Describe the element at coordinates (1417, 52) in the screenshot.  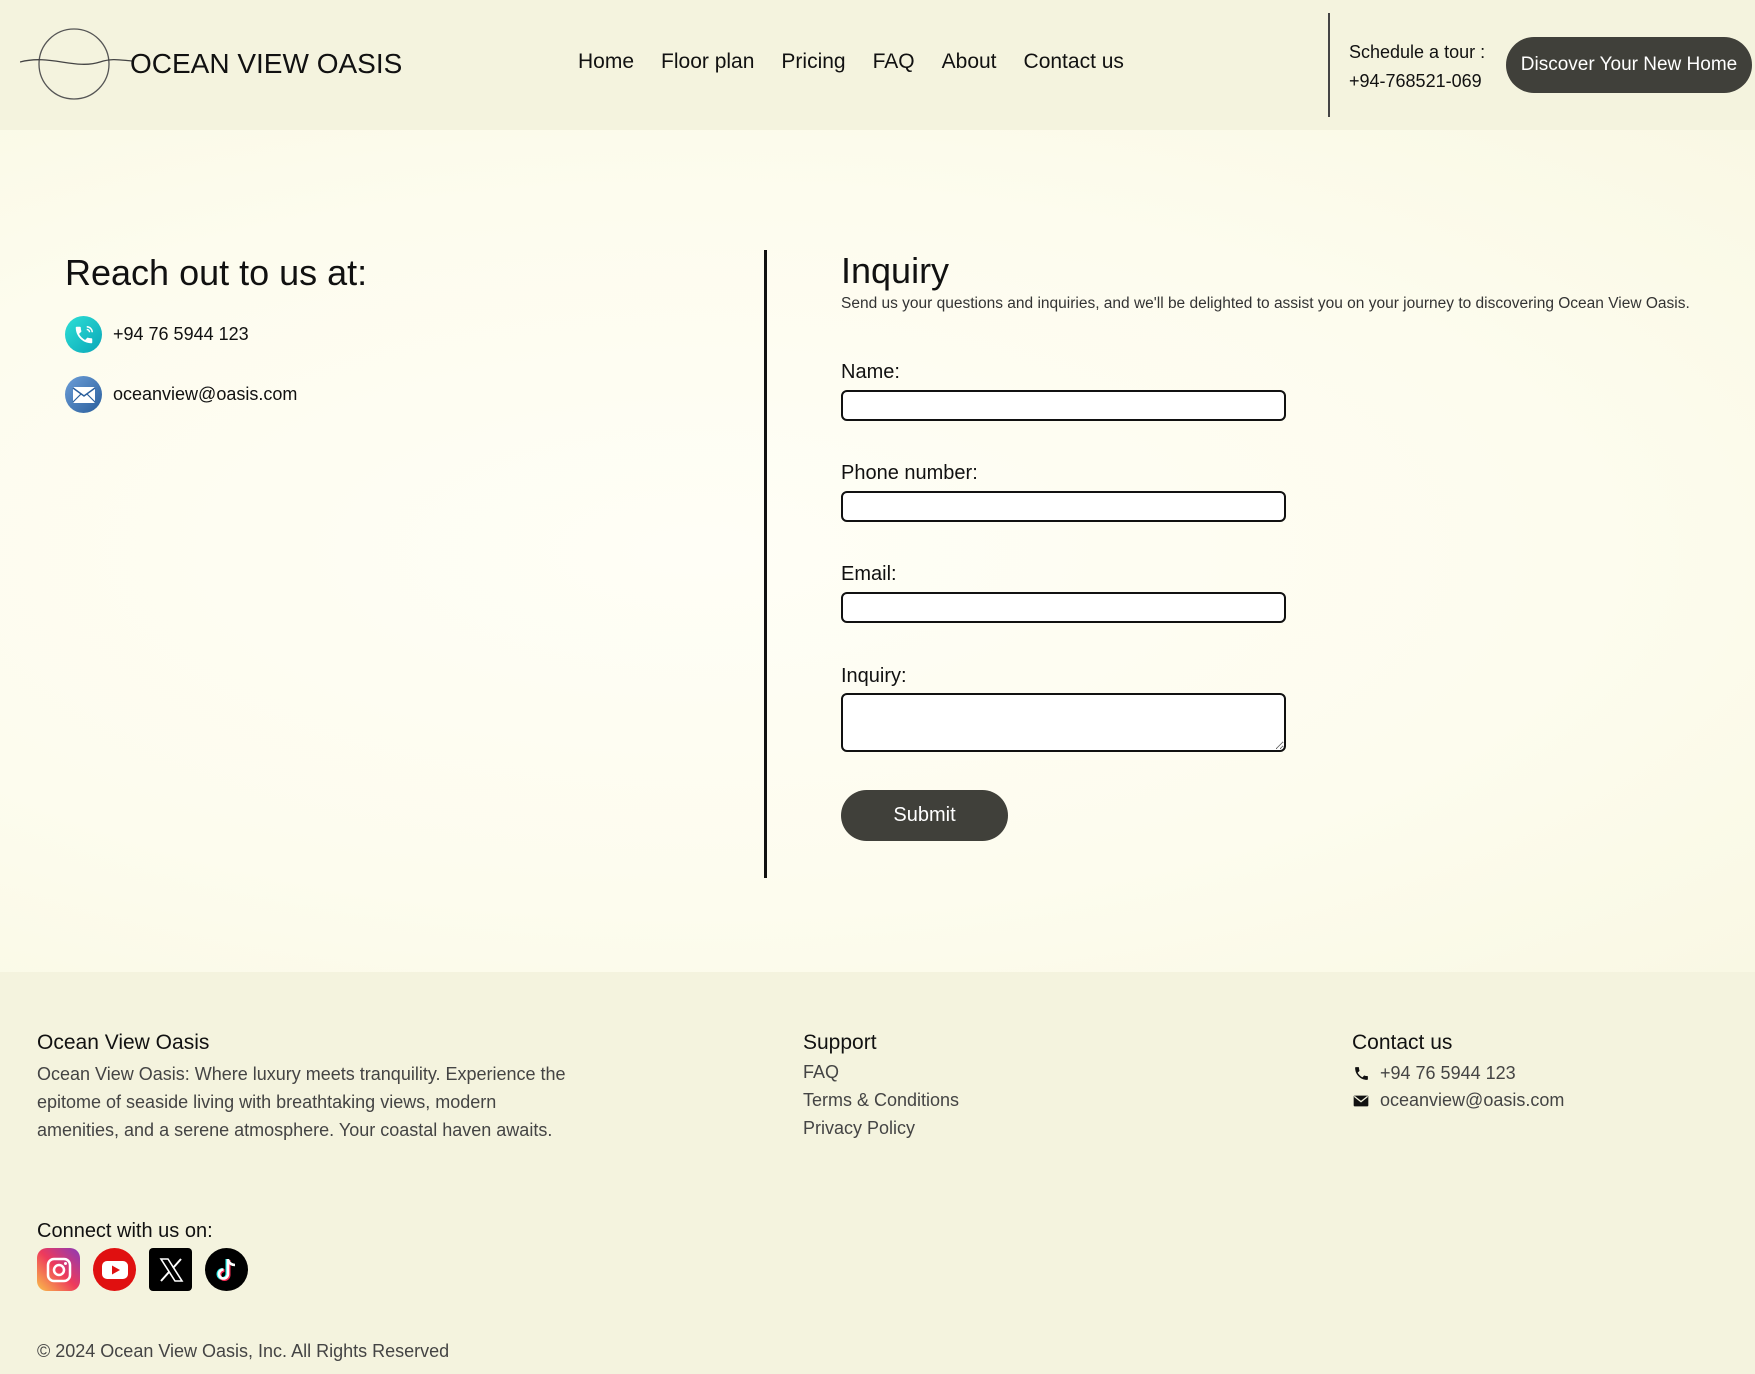
I see `tour-label: Schedule a tour :` at that location.